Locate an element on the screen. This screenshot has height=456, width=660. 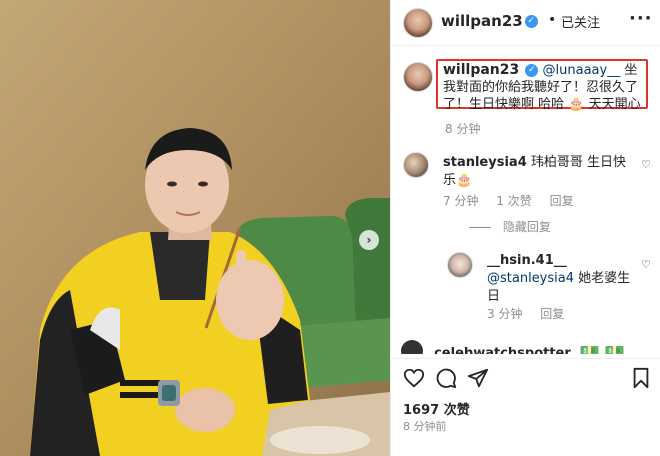
caption-meta: 8 分钟 is located at coordinates (469, 128).